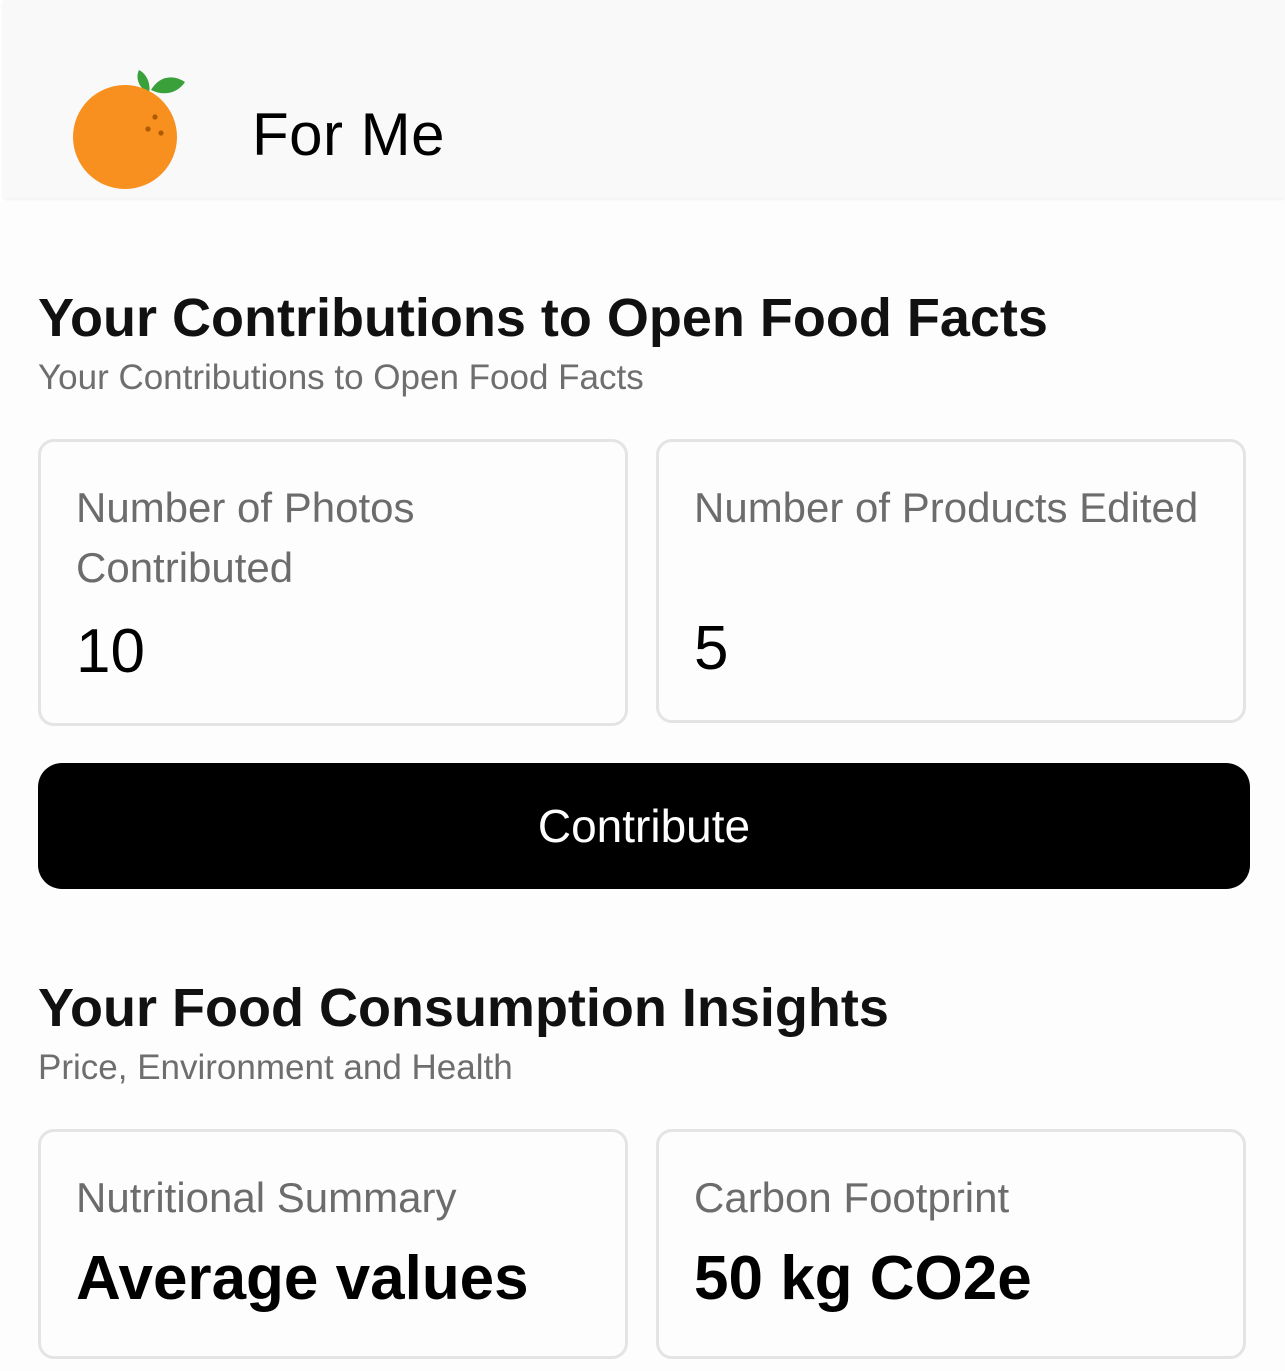 The width and height of the screenshot is (1285, 1371). What do you see at coordinates (302, 1278) in the screenshot?
I see `card-value: Average values` at bounding box center [302, 1278].